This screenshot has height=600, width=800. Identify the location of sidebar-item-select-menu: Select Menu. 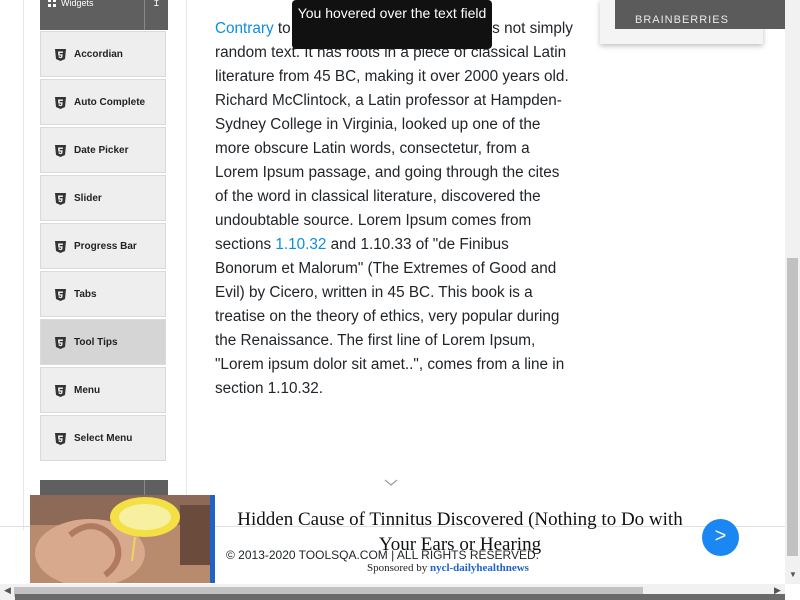
(103, 438).